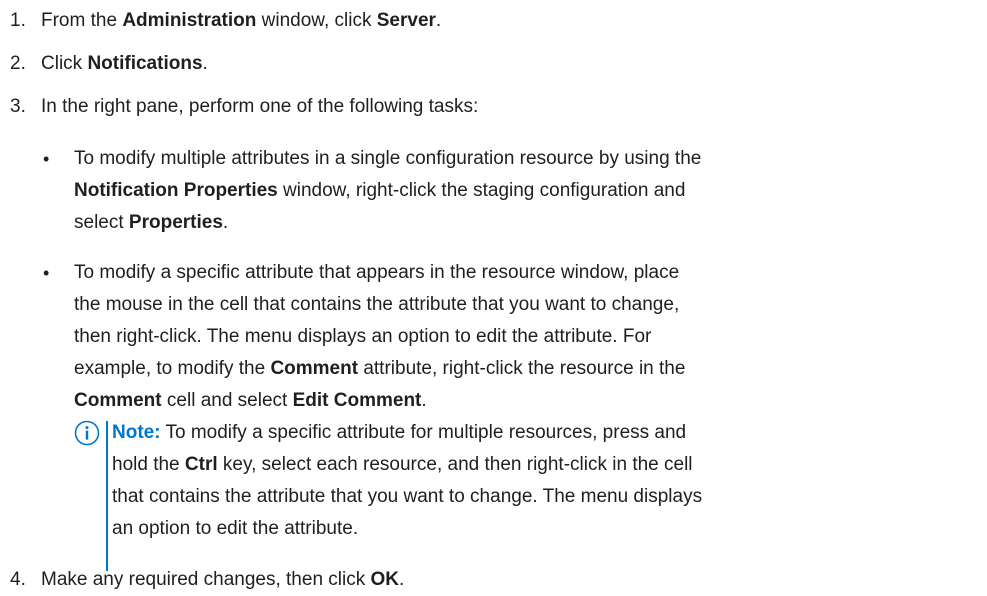  I want to click on step-number: 1., so click(18, 20).